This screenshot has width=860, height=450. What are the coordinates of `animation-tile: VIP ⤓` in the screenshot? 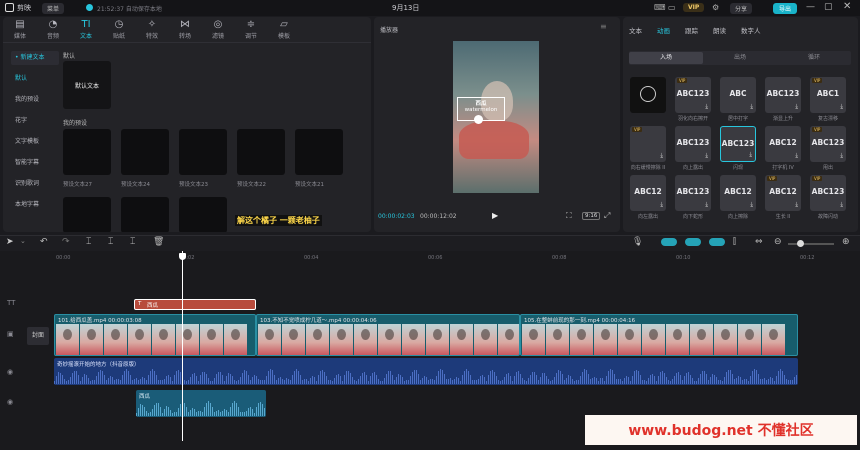 It's located at (648, 144).